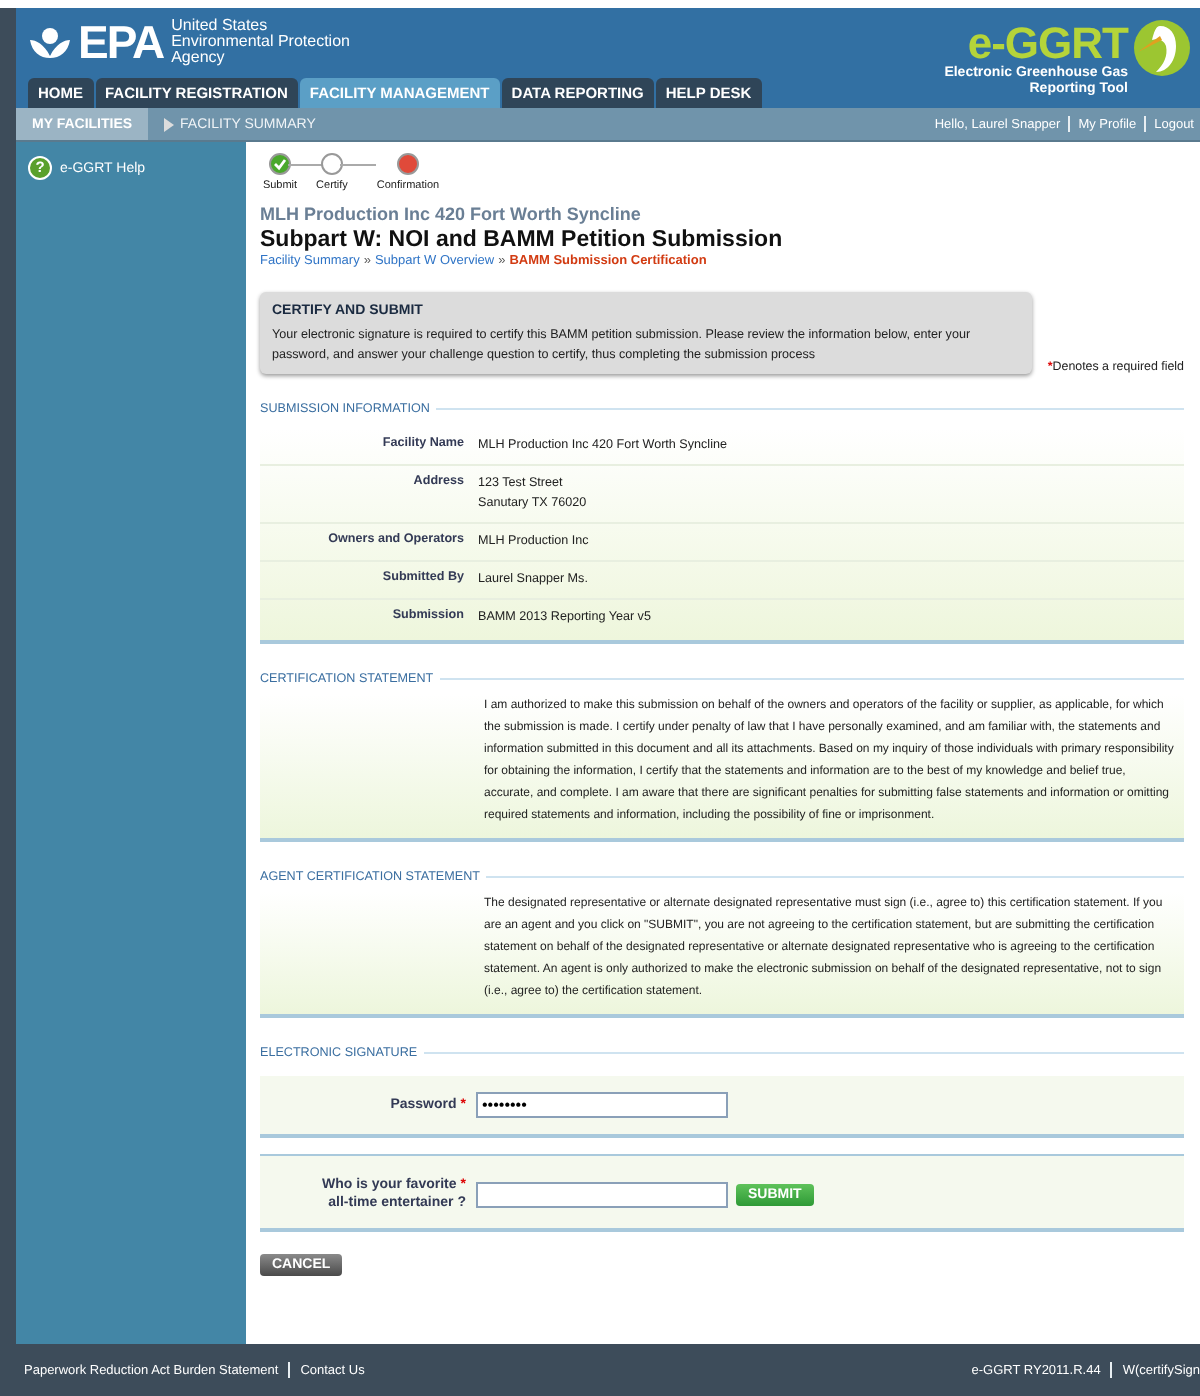 This screenshot has width=1200, height=1396. What do you see at coordinates (50, 42) in the screenshot?
I see `flower-icon` at bounding box center [50, 42].